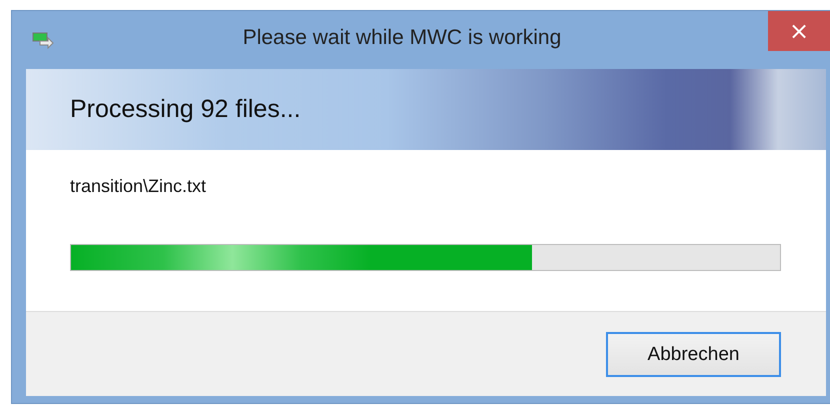  Describe the element at coordinates (693, 354) in the screenshot. I see `cancel-button: Abbrechen` at that location.